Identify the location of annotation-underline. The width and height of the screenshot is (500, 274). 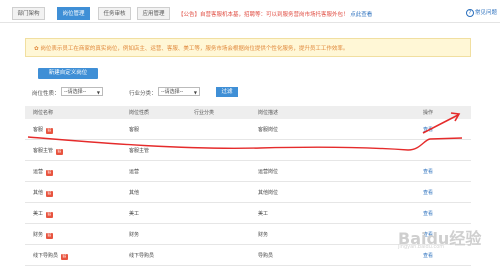
(245, 143).